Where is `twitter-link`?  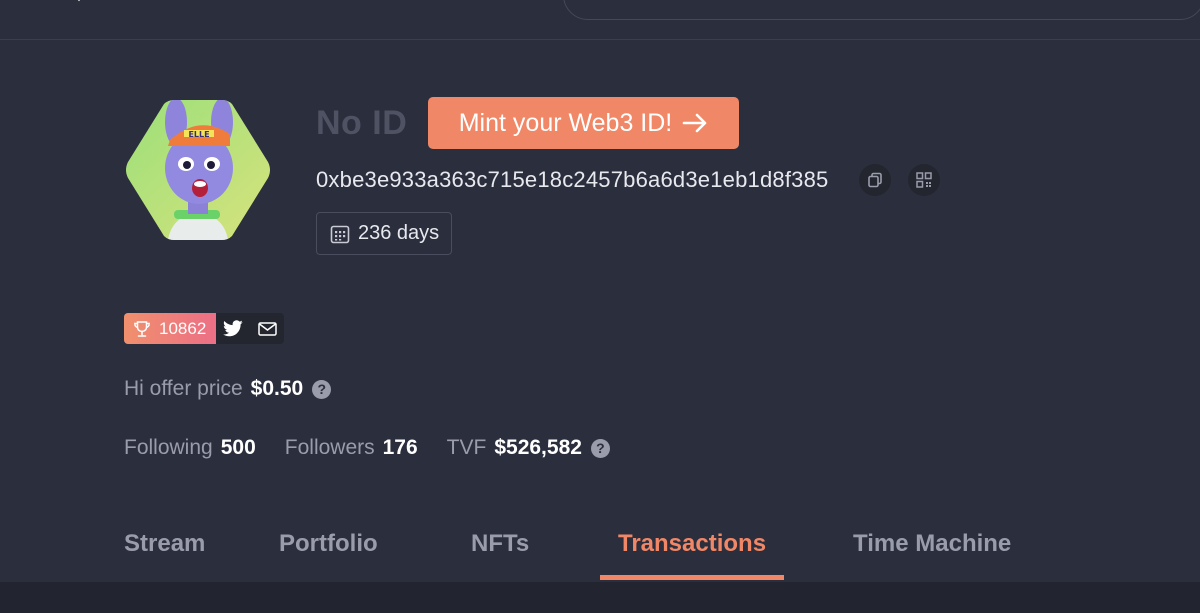
twitter-link is located at coordinates (233, 328).